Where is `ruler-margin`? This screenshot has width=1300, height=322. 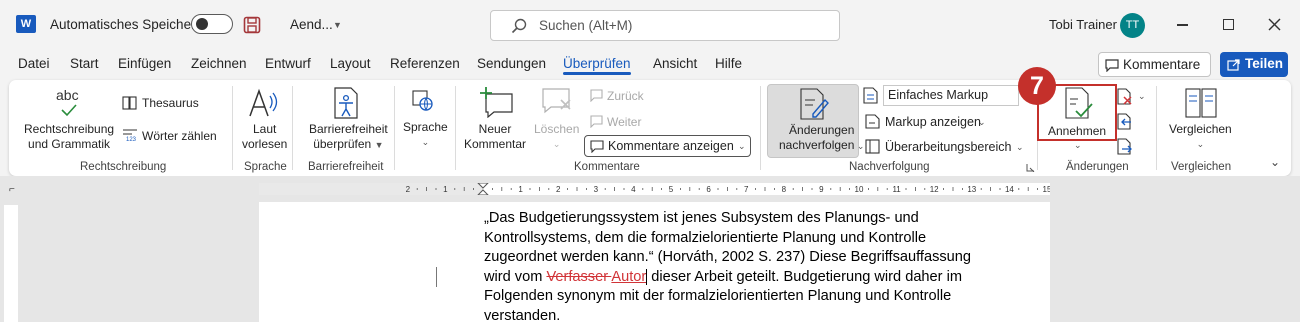 ruler-margin is located at coordinates (371, 189).